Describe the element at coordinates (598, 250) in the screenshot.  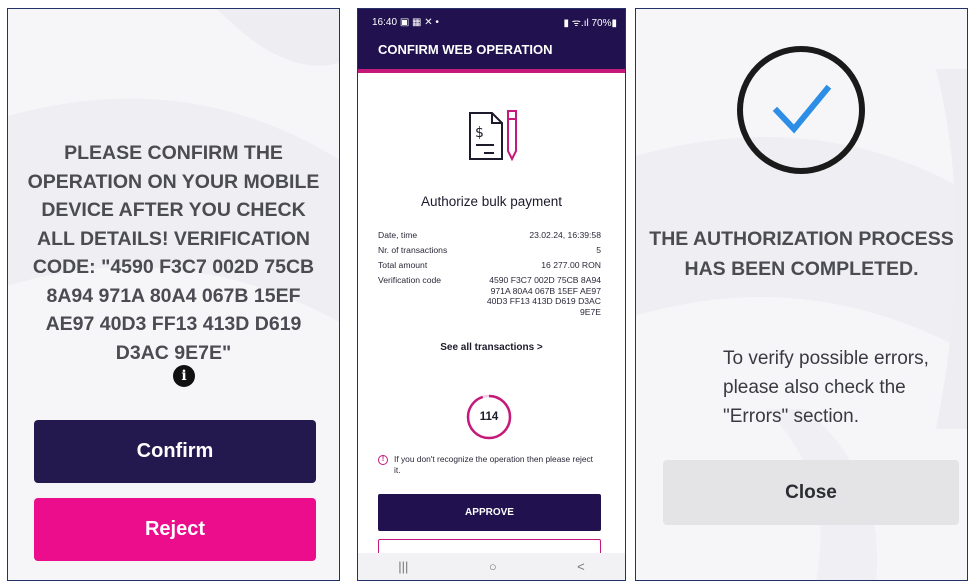
I see `detail-value: 5` at that location.